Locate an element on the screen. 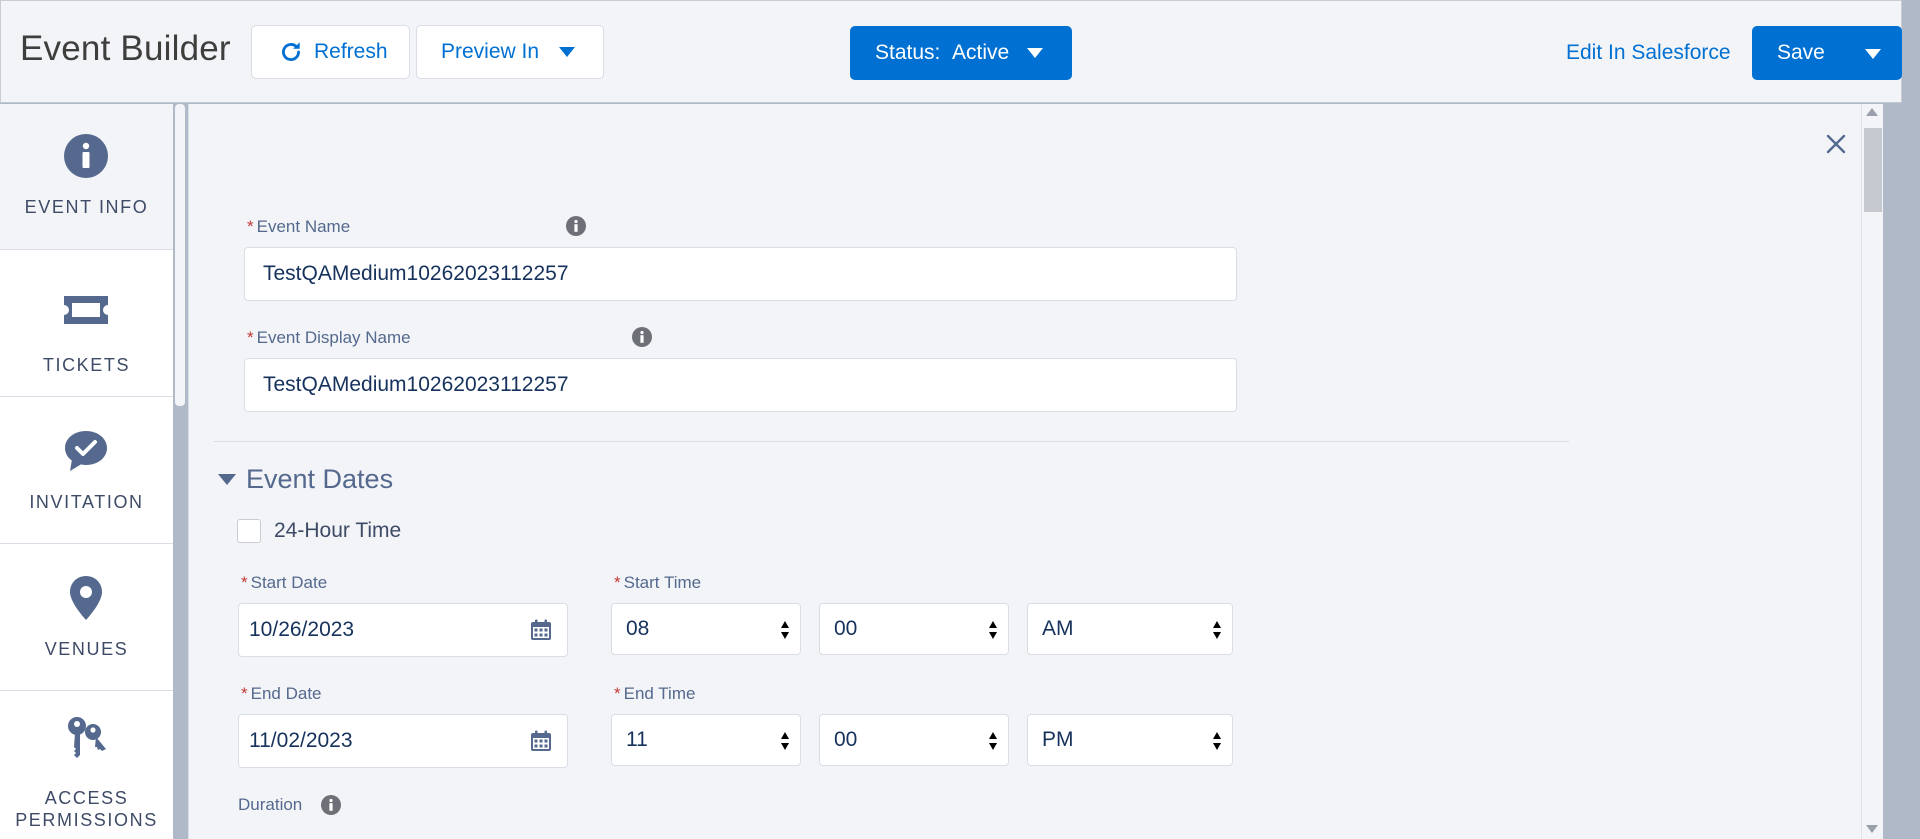 The height and width of the screenshot is (839, 1920). 24-hour-time-checkbox is located at coordinates (249, 531).